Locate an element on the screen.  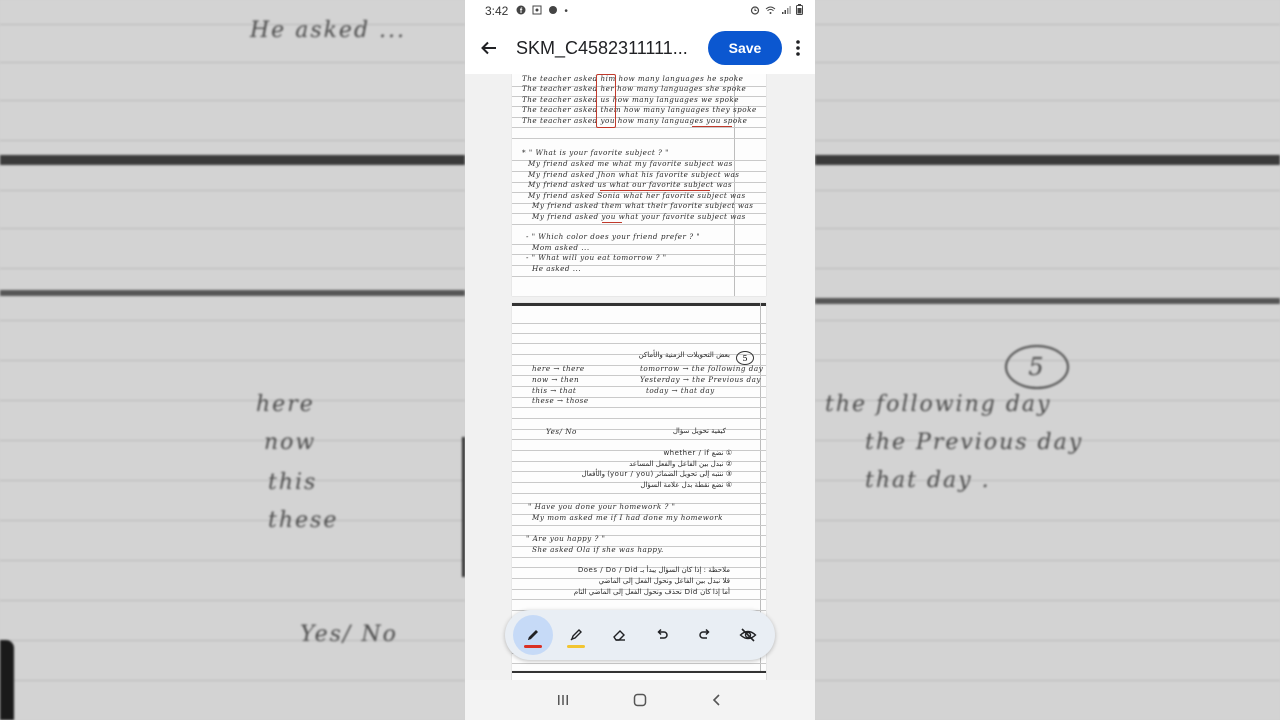
arabic-line: كيفية تحويل سؤال is located at coordinates (699, 431).